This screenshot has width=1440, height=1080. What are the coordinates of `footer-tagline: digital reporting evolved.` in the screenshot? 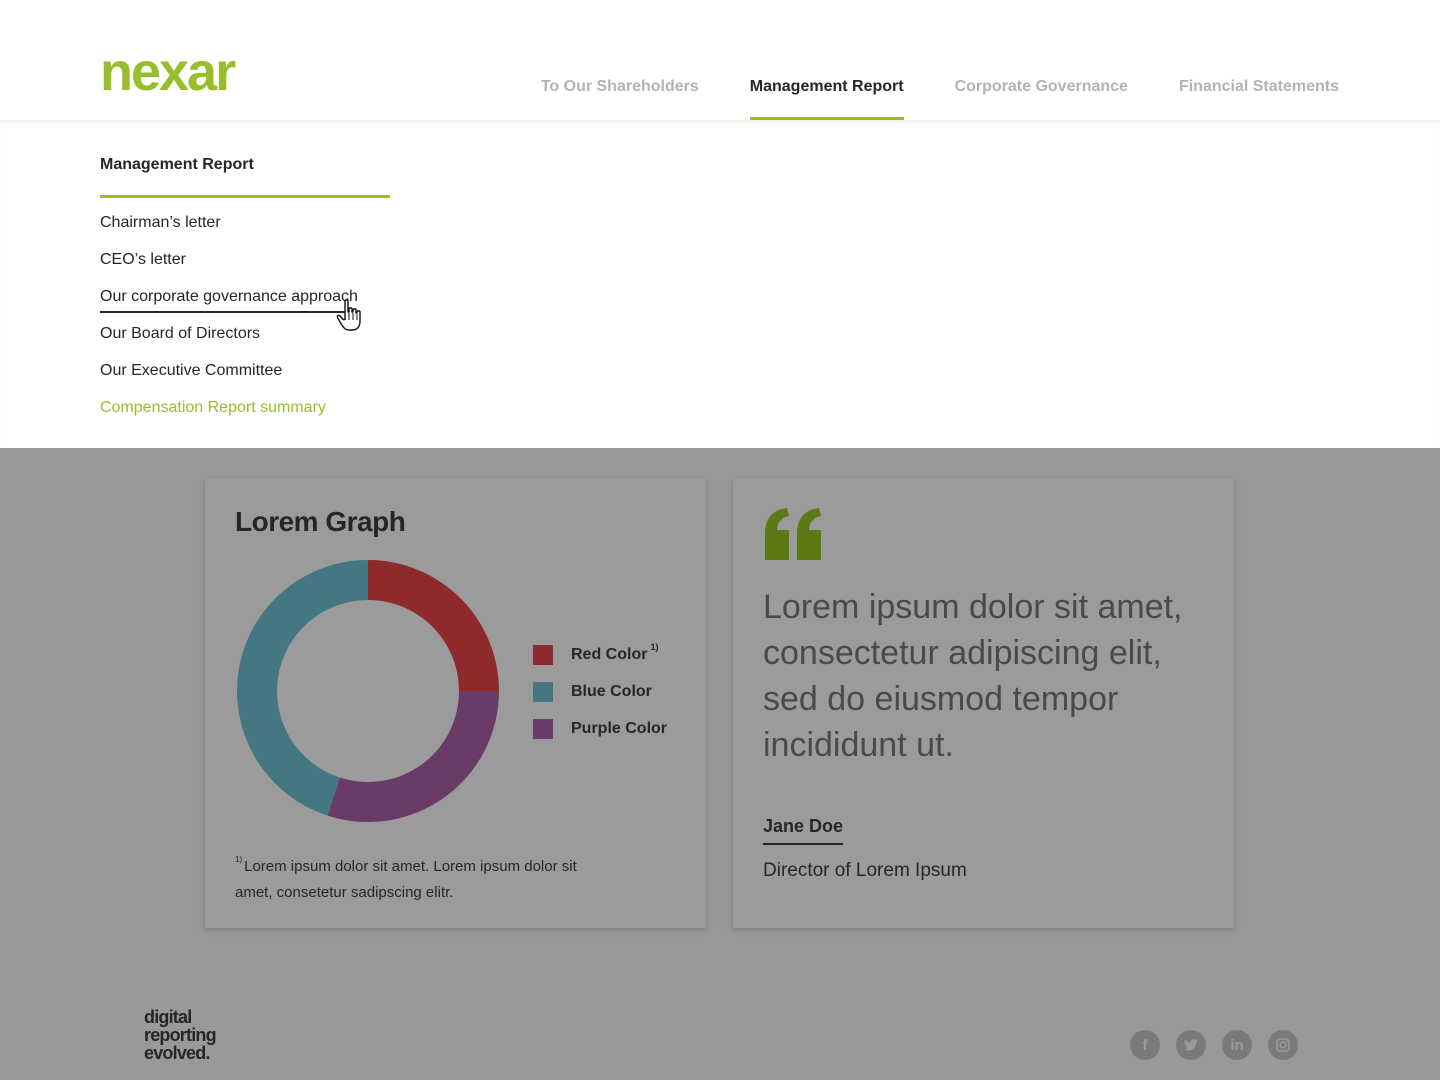 It's located at (180, 1035).